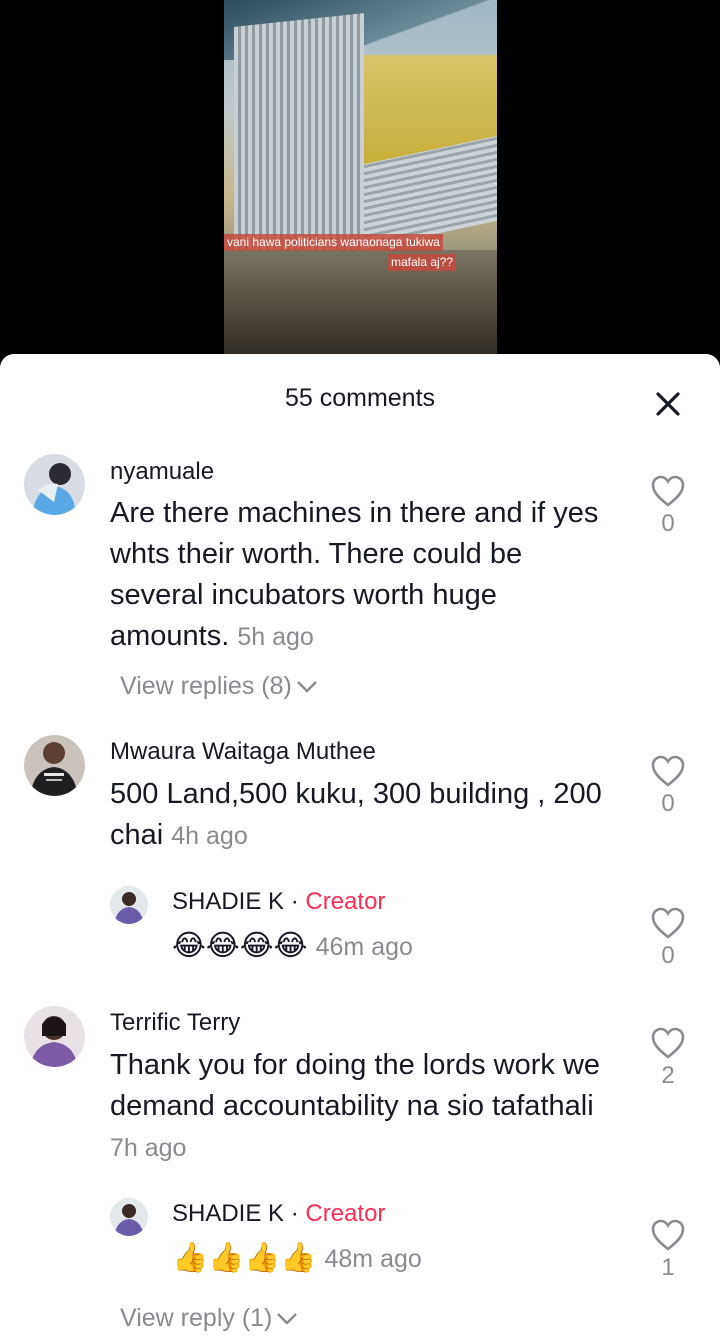  I want to click on comments-count-title: 55 comments, so click(360, 398).